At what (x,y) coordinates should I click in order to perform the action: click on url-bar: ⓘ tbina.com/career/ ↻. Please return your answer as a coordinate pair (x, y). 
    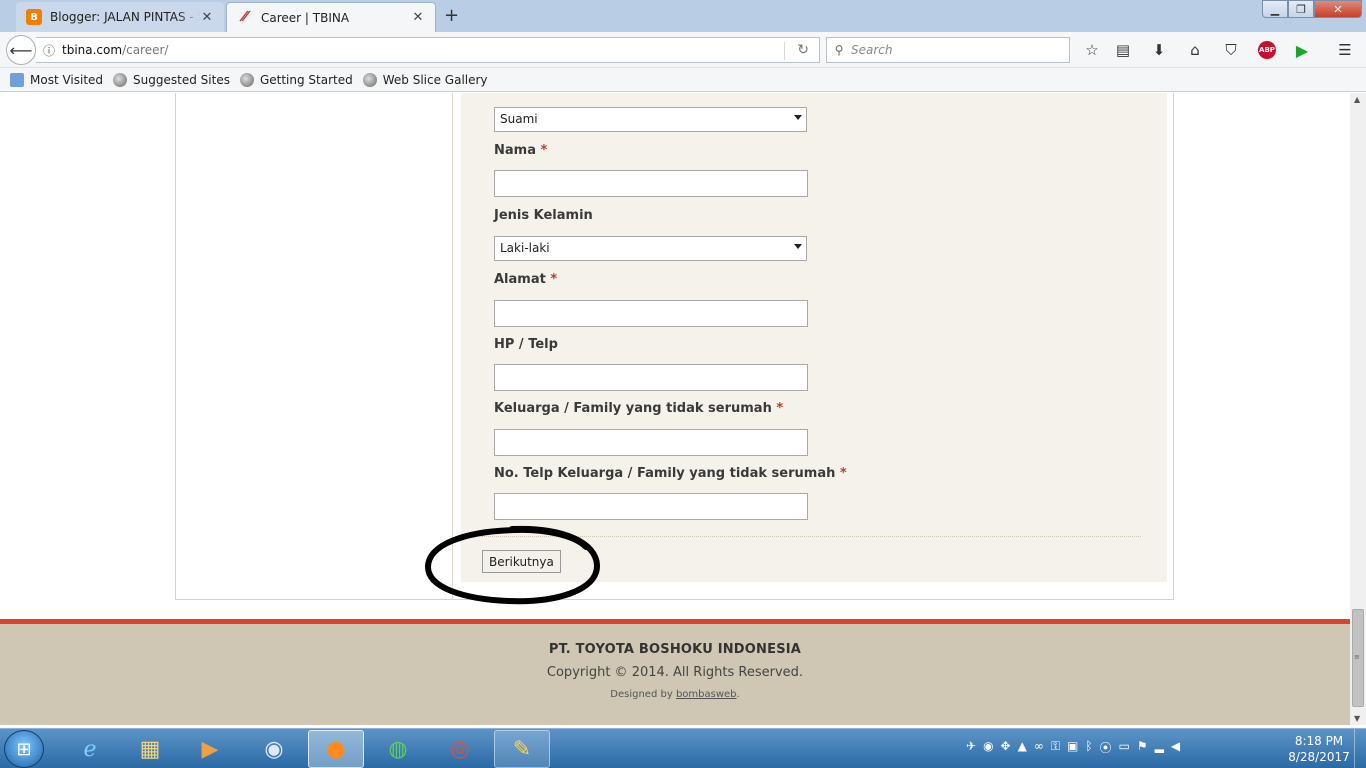
    Looking at the image, I should click on (428, 50).